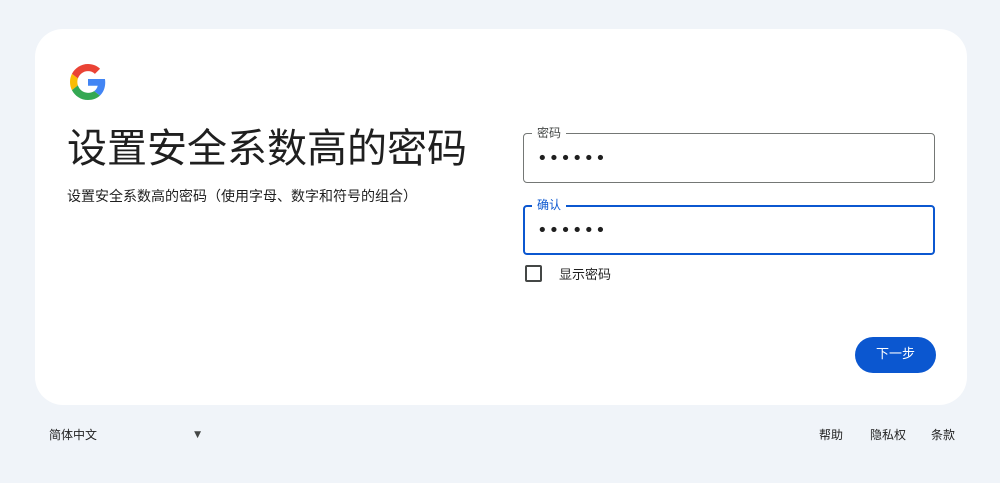  Describe the element at coordinates (125, 435) in the screenshot. I see `language-selector: 简体中文 ▼` at that location.